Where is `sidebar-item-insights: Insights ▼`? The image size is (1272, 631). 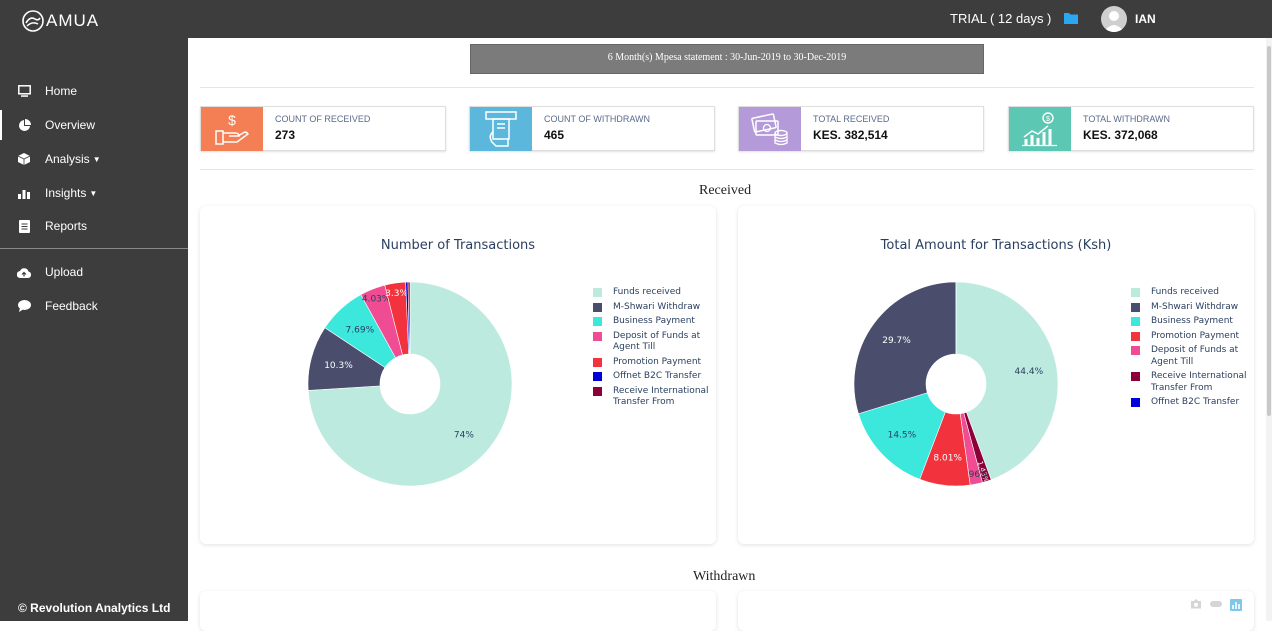
sidebar-item-insights: Insights ▼ is located at coordinates (94, 193).